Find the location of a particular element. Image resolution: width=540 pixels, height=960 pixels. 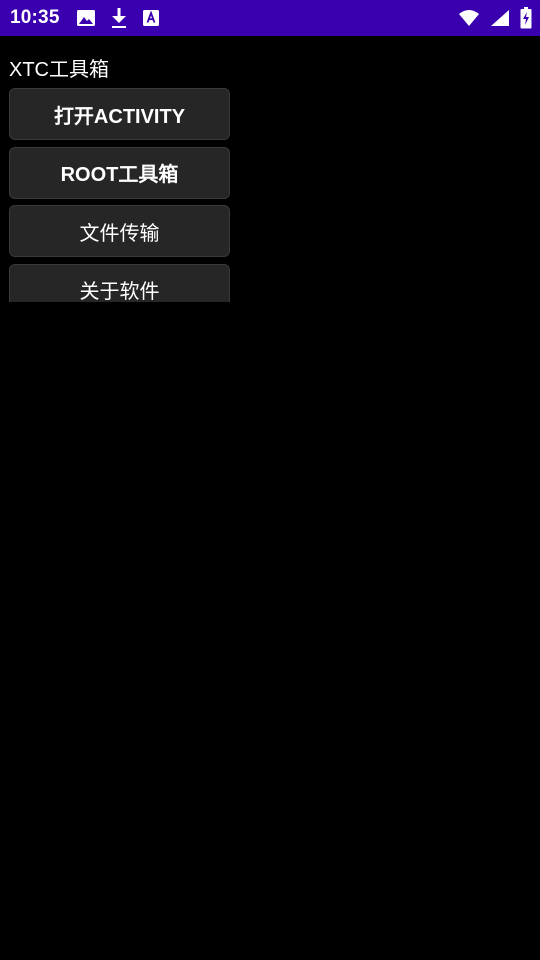

signal-icon is located at coordinates (500, 18).